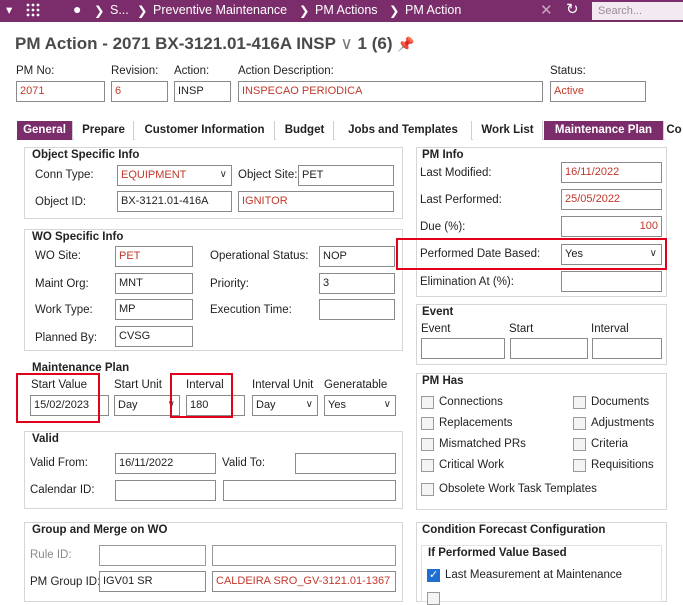 The image size is (683, 605). Describe the element at coordinates (427, 402) in the screenshot. I see `connections-checkbox` at that location.